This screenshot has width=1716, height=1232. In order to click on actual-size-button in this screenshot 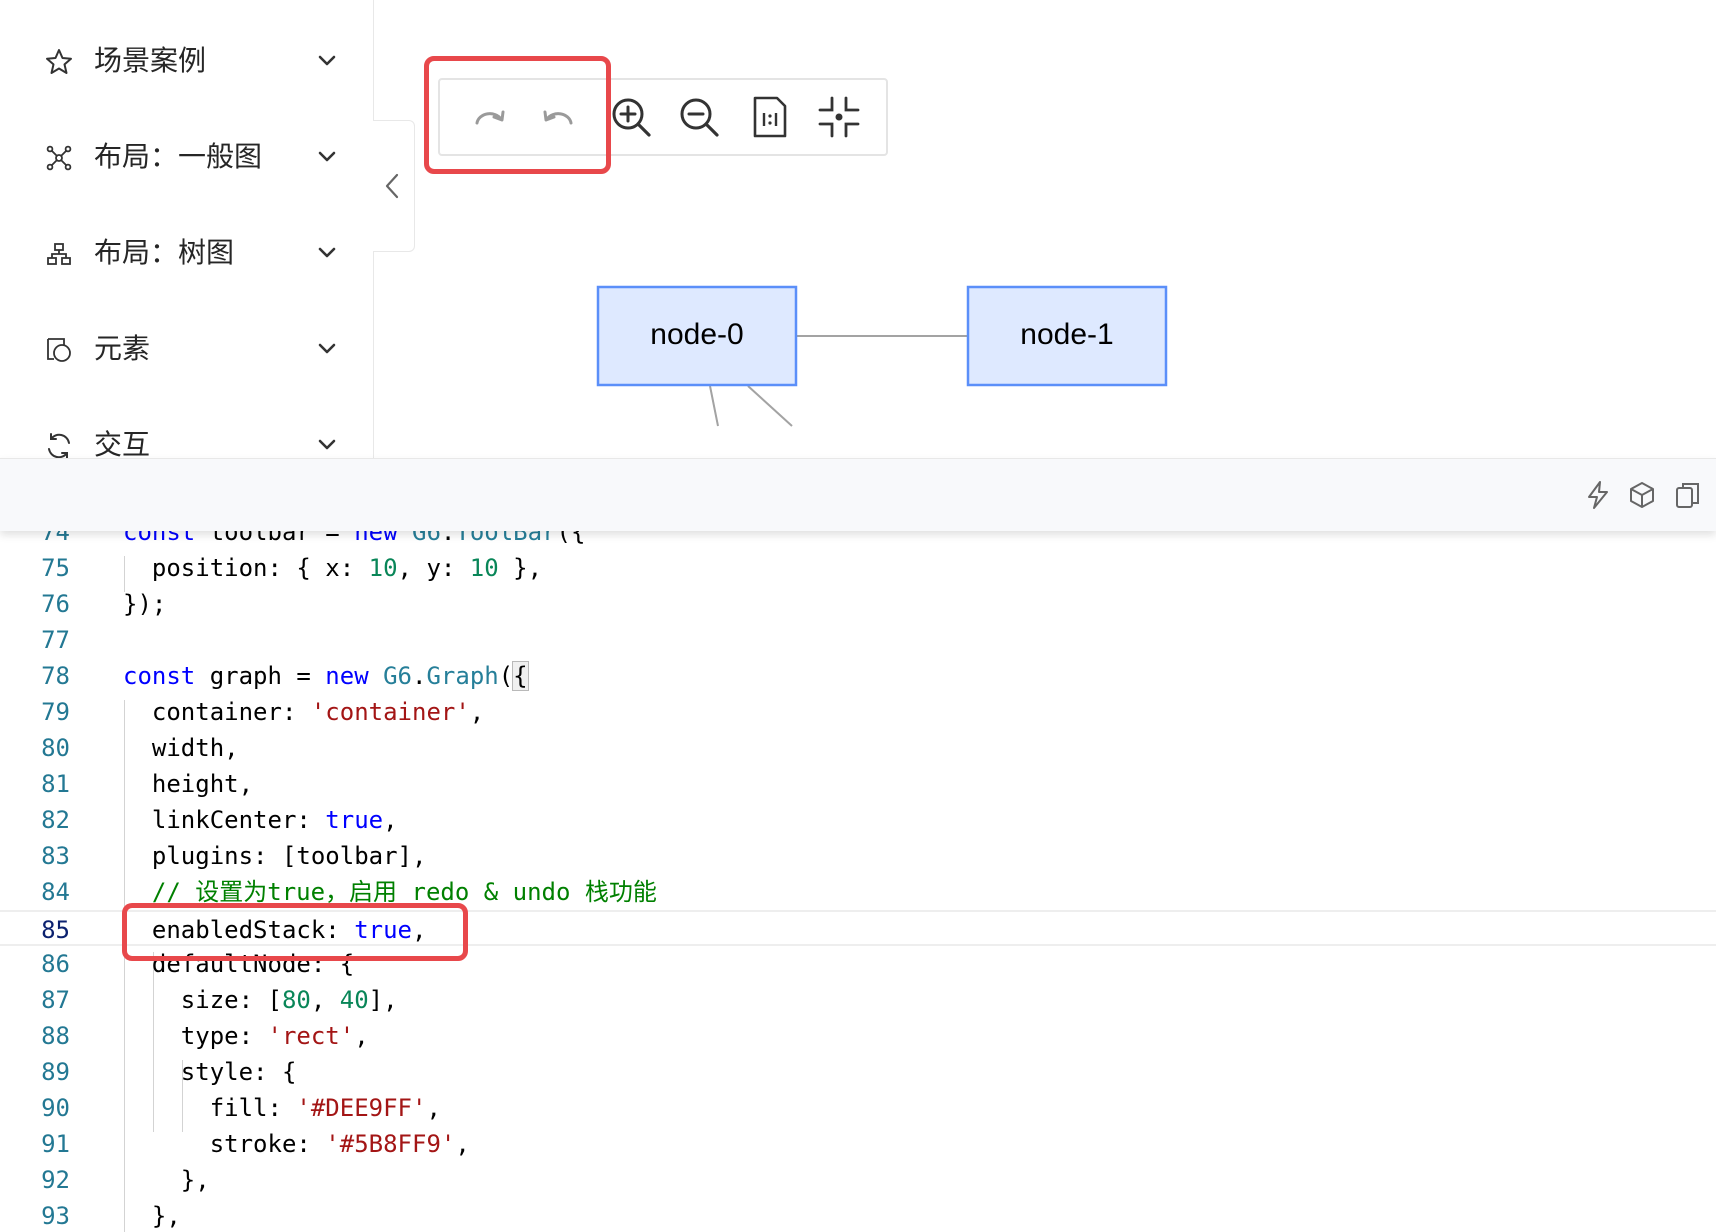, I will do `click(770, 117)`.